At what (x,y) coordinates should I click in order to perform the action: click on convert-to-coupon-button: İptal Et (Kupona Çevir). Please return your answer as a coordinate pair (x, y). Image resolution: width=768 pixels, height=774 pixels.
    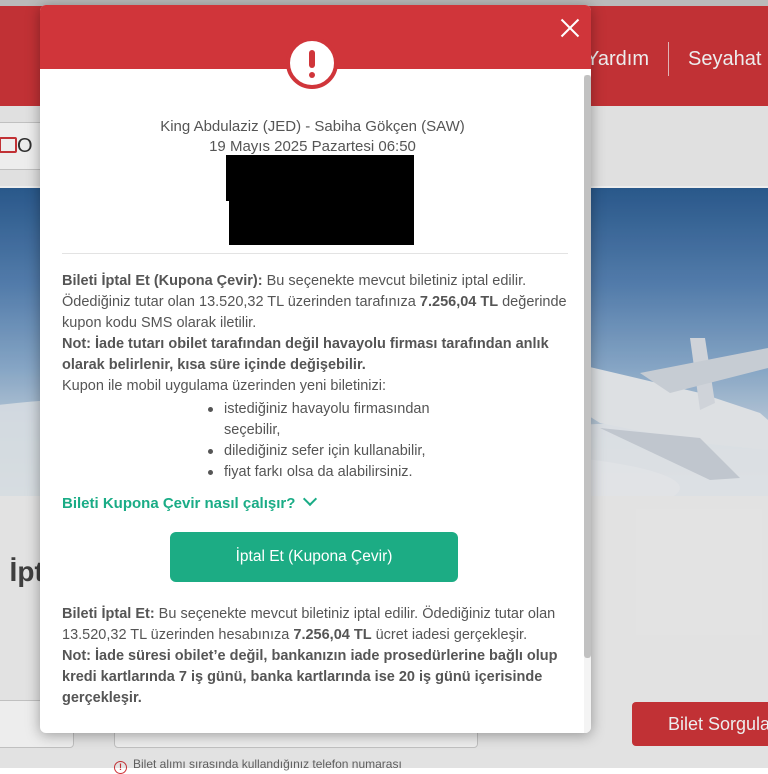
    Looking at the image, I should click on (314, 557).